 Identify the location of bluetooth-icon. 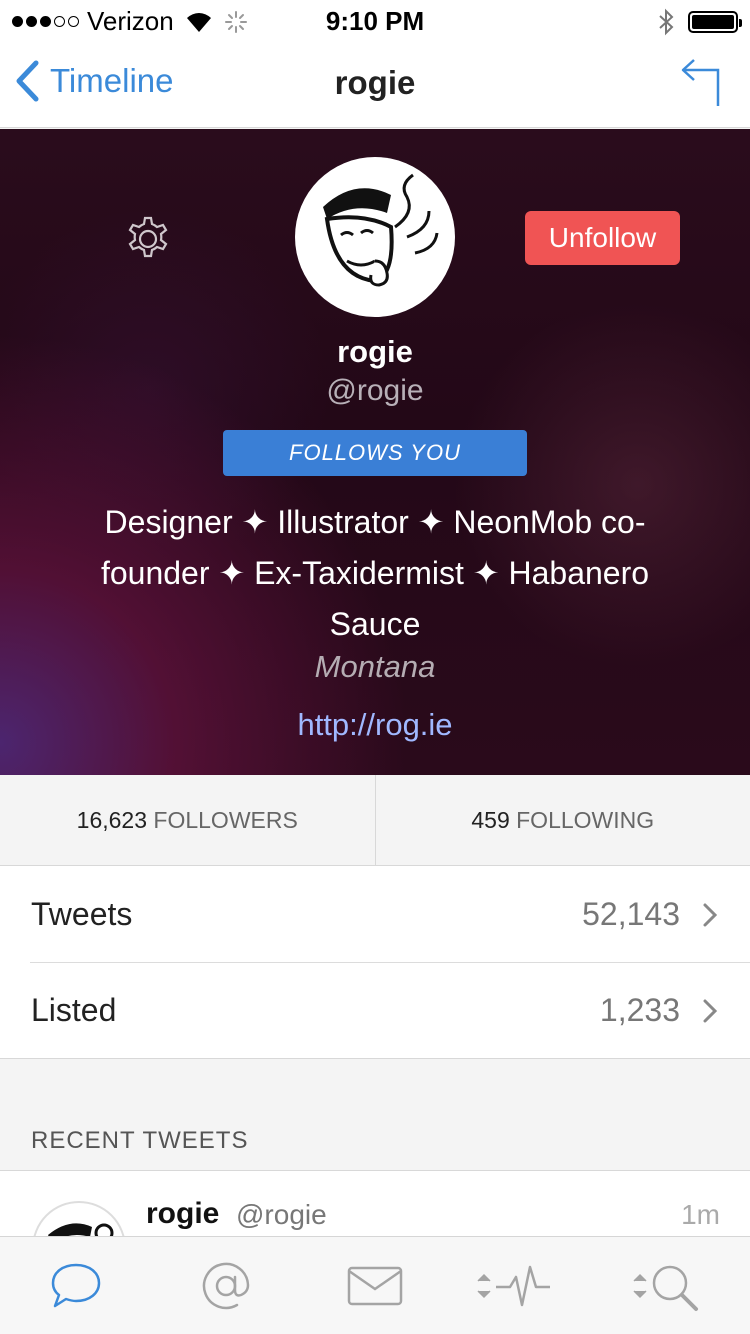
(666, 22).